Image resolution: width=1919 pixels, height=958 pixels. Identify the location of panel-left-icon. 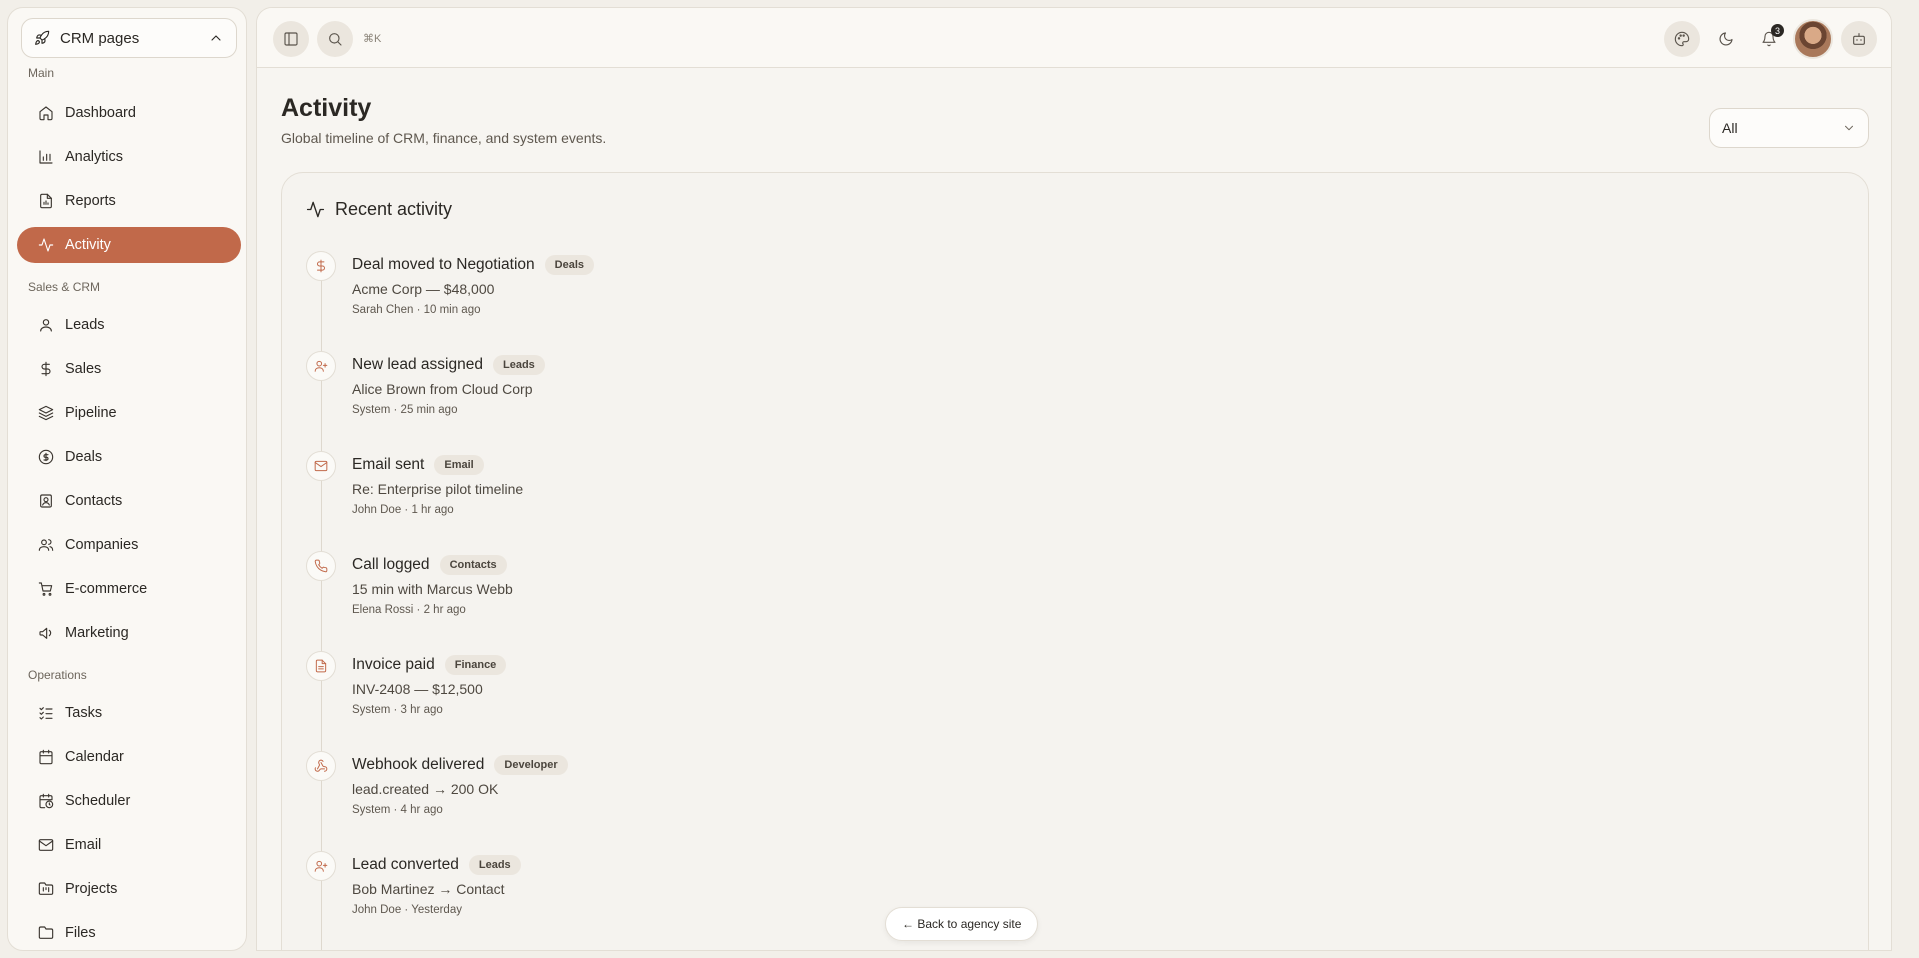
(291, 39).